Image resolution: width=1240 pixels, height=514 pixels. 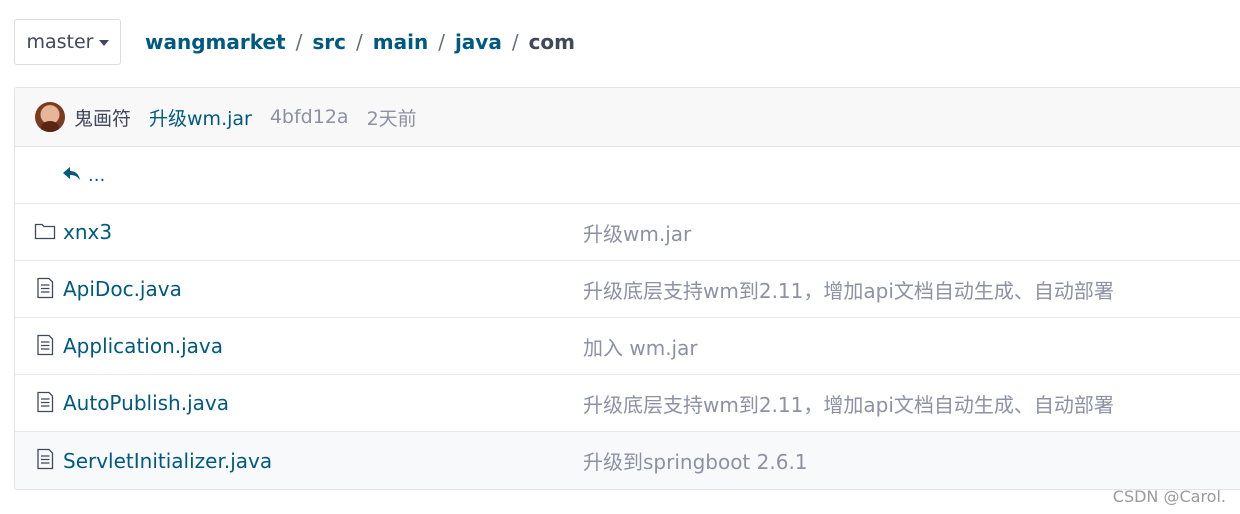 What do you see at coordinates (637, 232) in the screenshot?
I see `file-commit-message: 升级wm.jar` at bounding box center [637, 232].